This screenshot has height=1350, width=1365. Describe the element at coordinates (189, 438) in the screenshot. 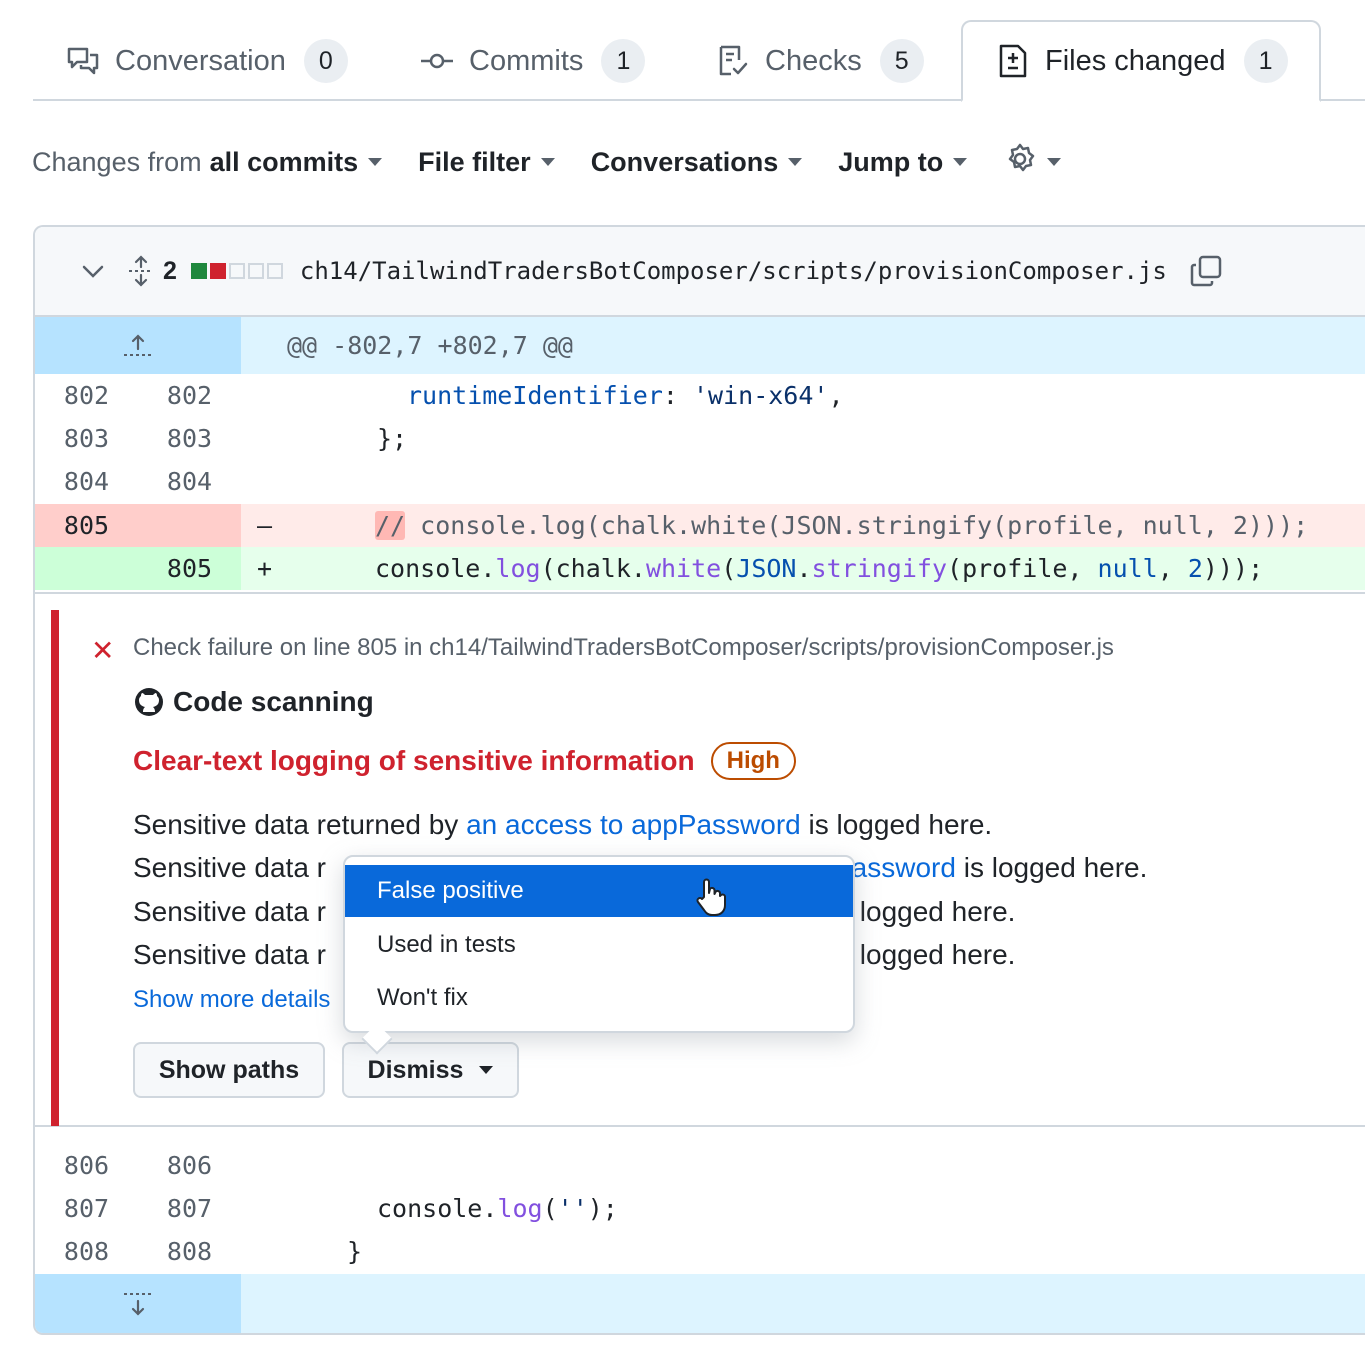

I see `new-line-number: 803` at that location.